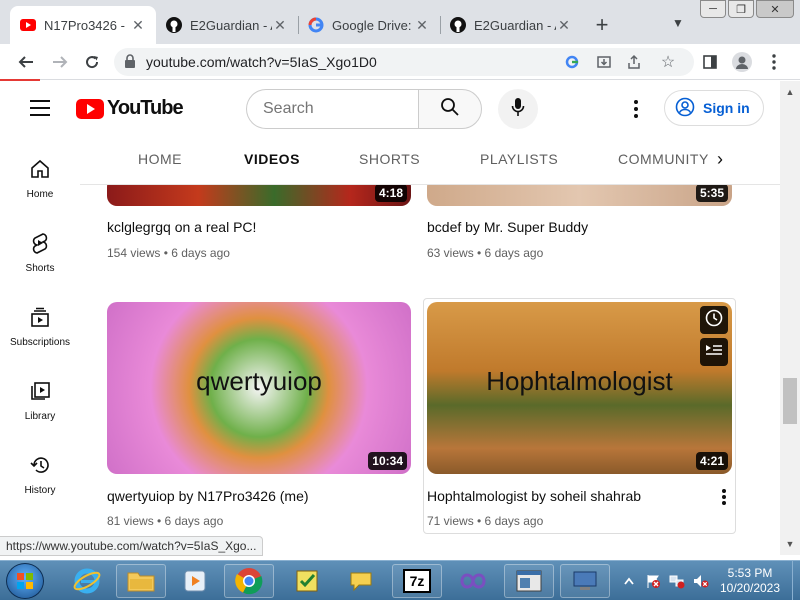 Image resolution: width=800 pixels, height=600 pixels. What do you see at coordinates (701, 581) in the screenshot?
I see `volume-muted-icon` at bounding box center [701, 581].